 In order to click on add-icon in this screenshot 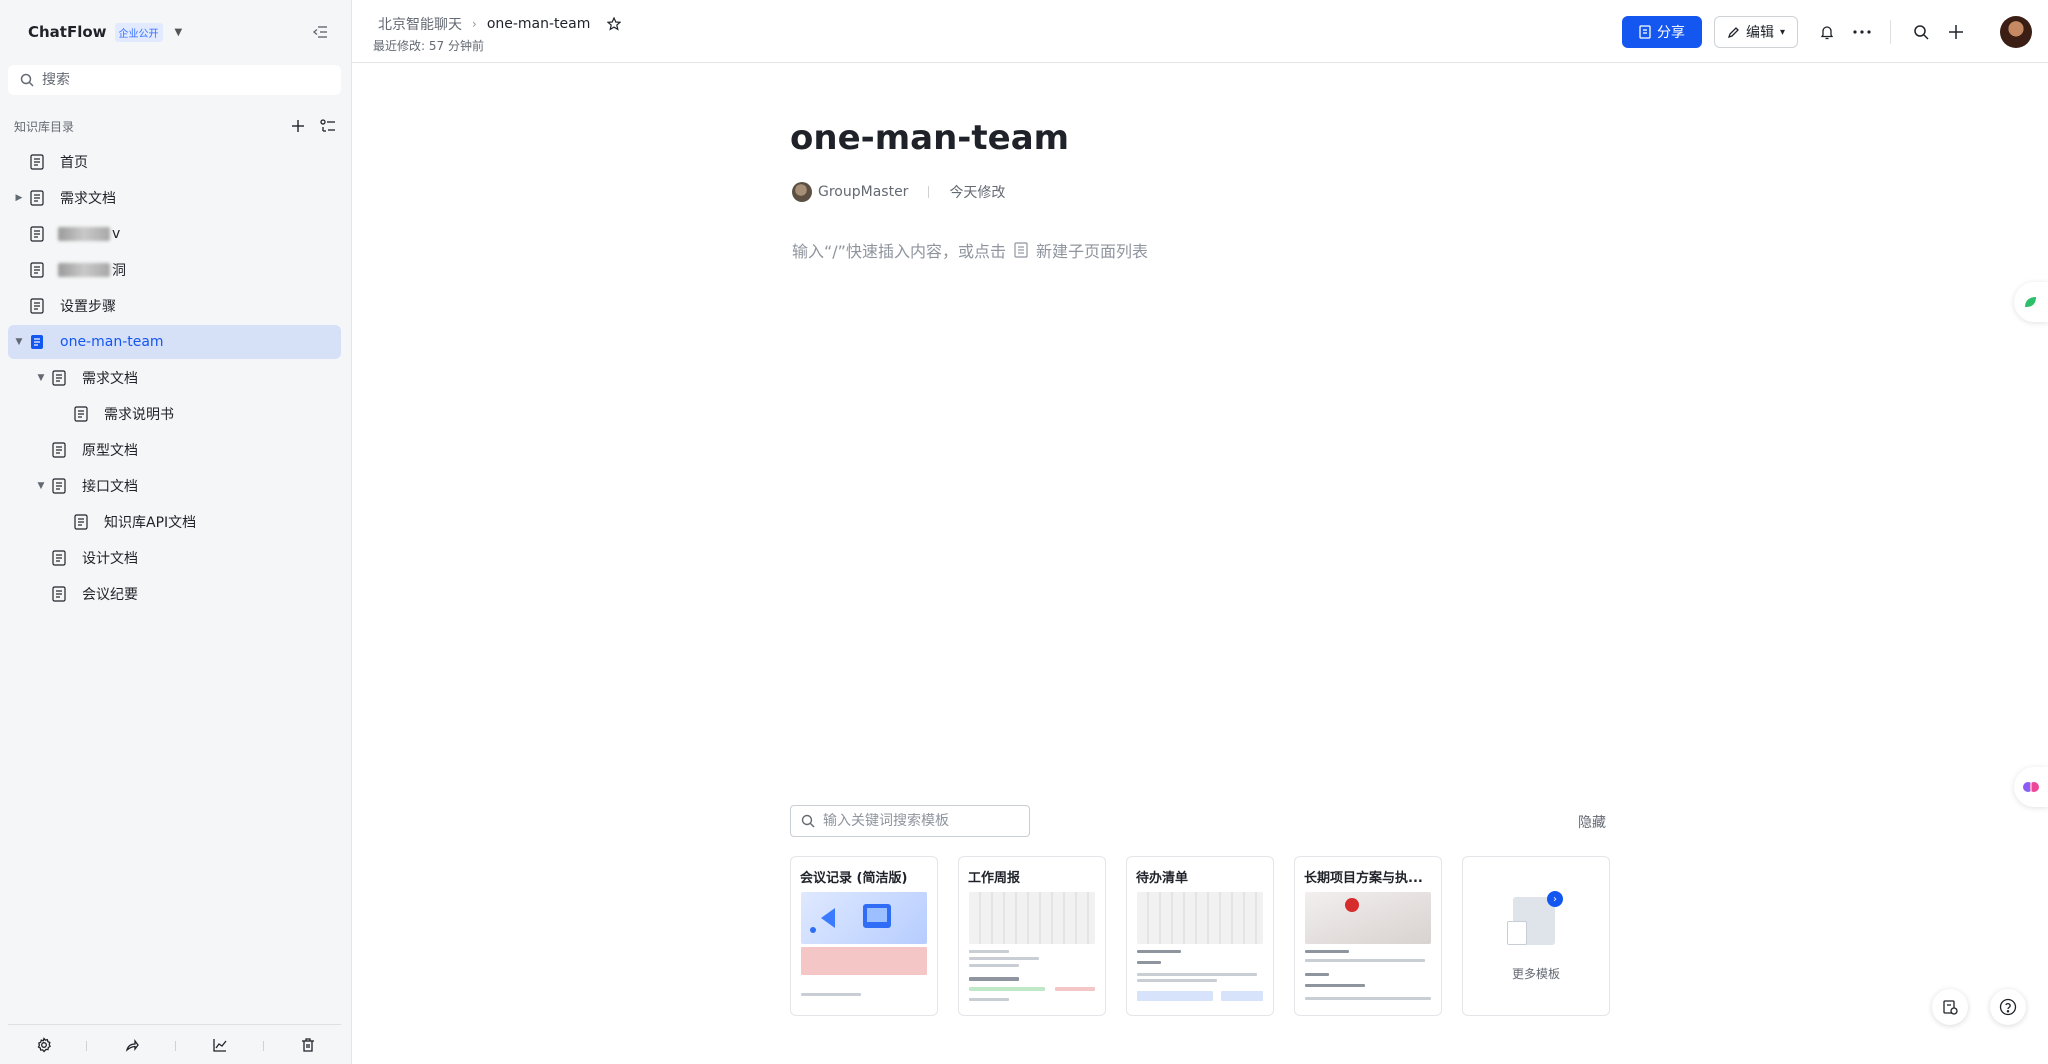, I will do `click(1956, 32)`.